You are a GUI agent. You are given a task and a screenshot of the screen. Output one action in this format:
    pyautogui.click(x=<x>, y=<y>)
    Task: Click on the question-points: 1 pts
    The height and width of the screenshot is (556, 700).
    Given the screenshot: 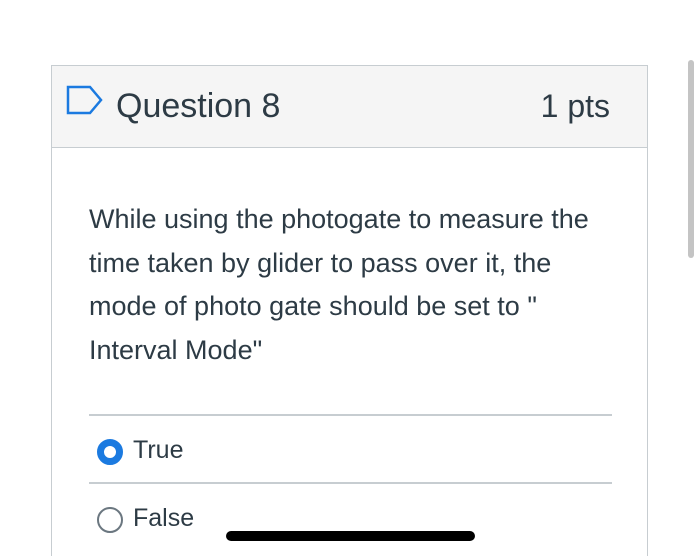 What is the action you would take?
    pyautogui.click(x=575, y=106)
    